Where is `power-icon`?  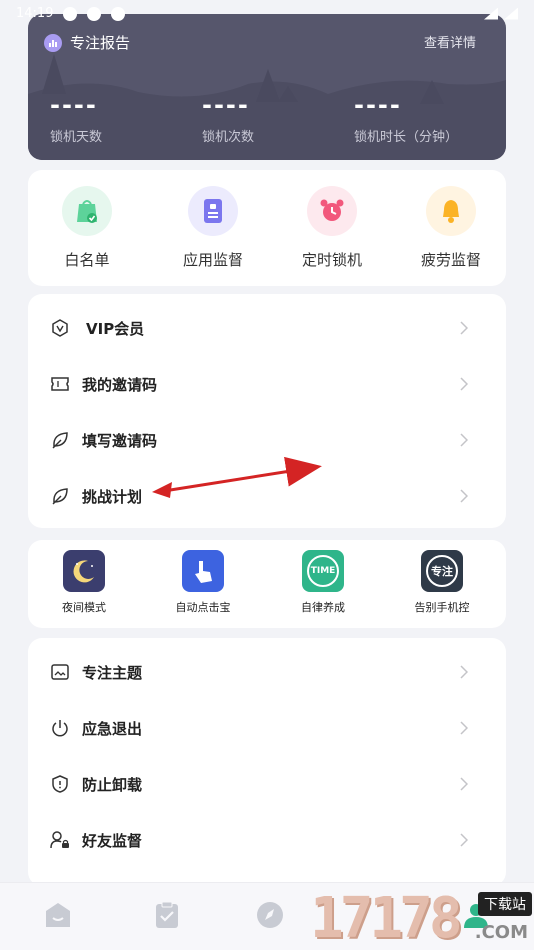
power-icon is located at coordinates (60, 728).